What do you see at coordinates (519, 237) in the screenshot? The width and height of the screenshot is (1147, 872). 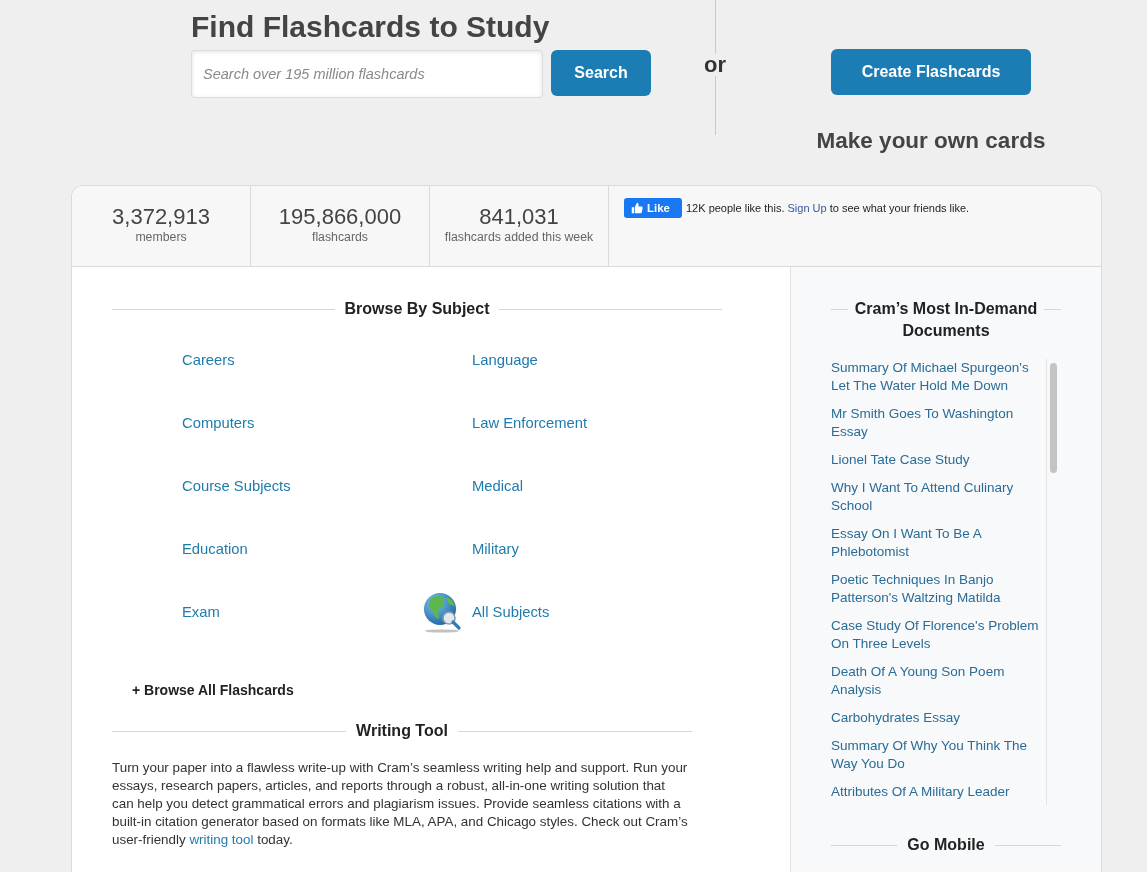 I see `stat-label: flashcards added this week` at bounding box center [519, 237].